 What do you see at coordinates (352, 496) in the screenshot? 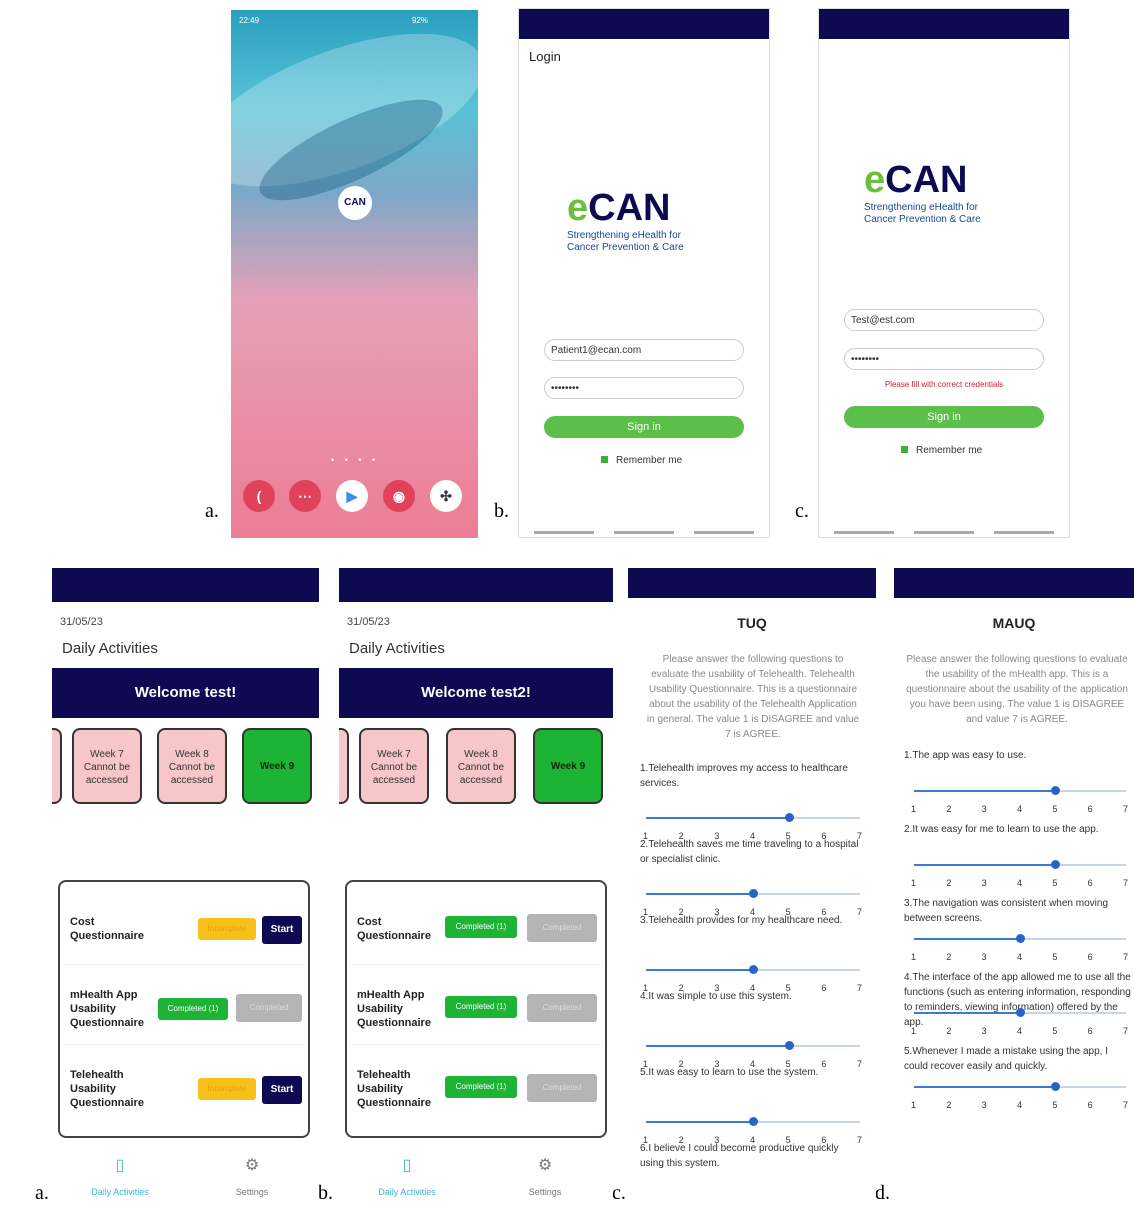
I see `play-store-icon: ▶` at bounding box center [352, 496].